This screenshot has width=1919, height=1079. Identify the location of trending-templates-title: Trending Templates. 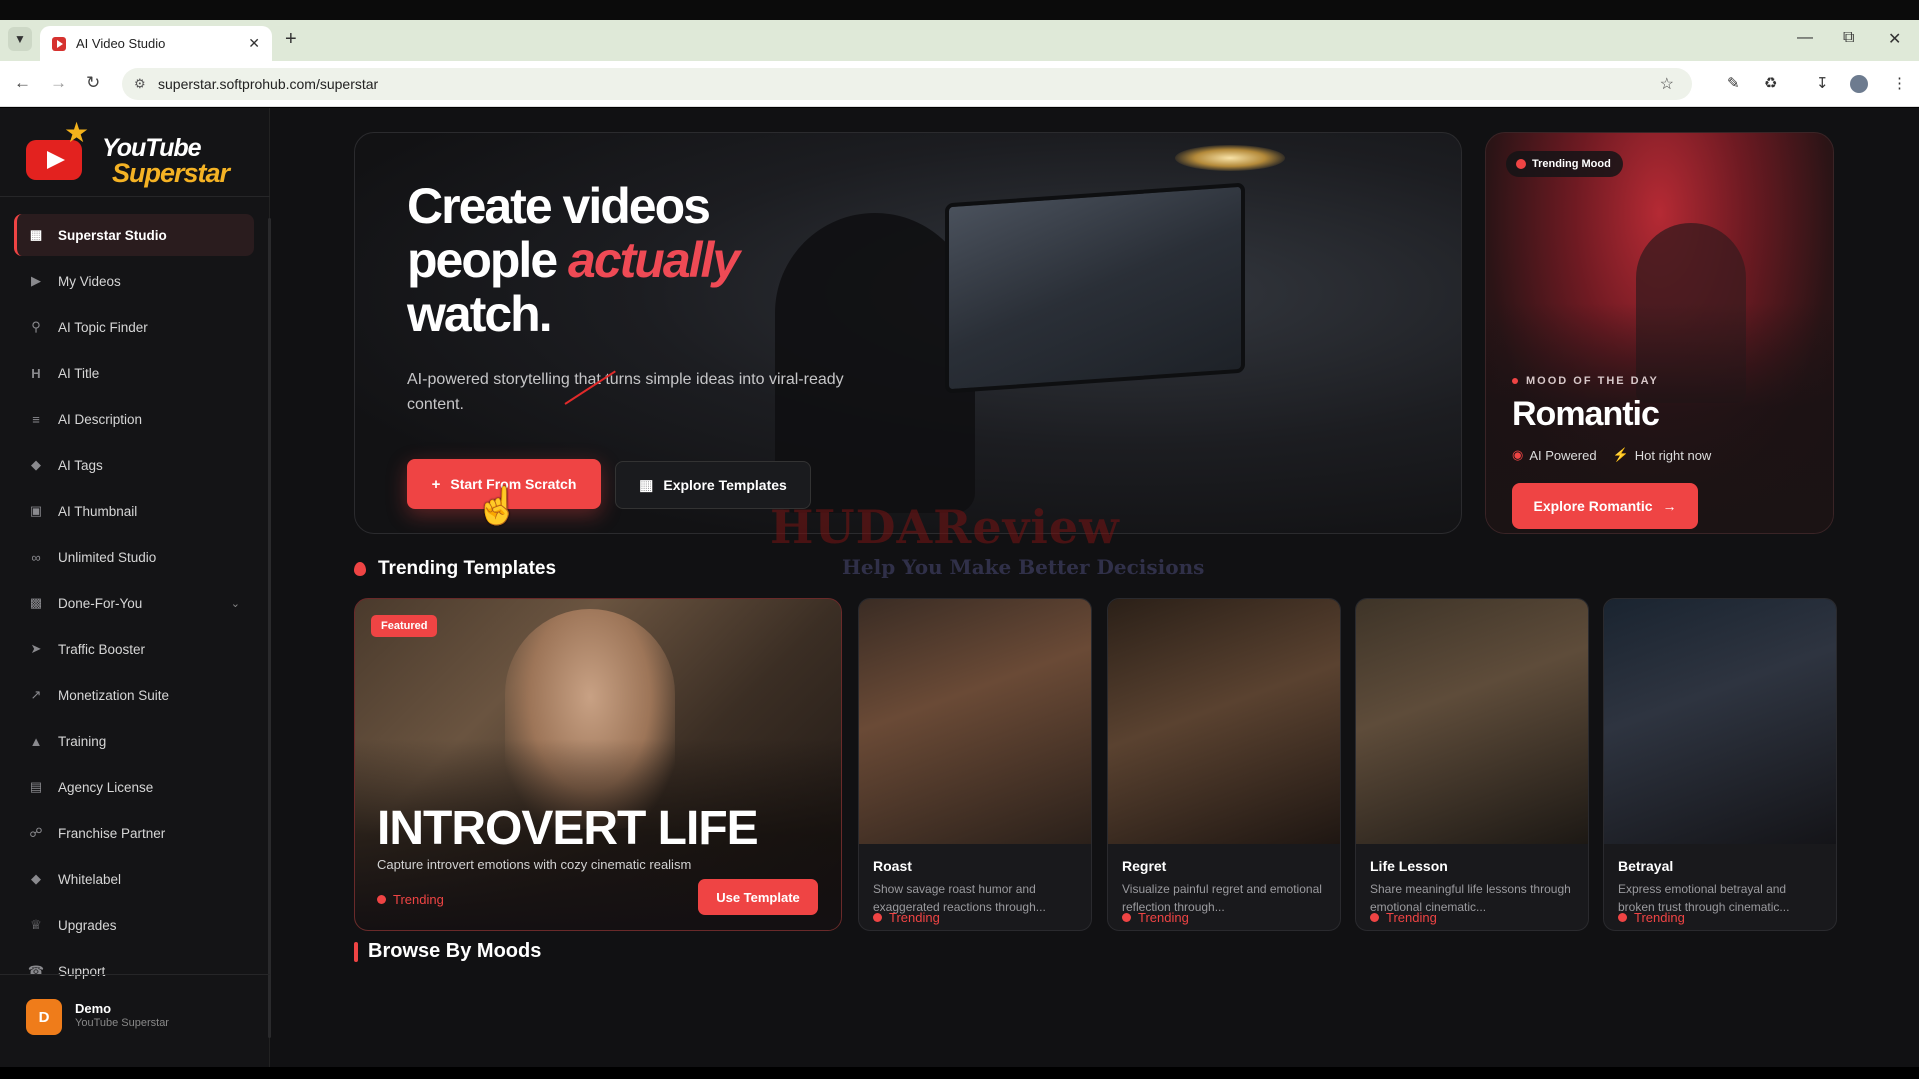
(467, 568).